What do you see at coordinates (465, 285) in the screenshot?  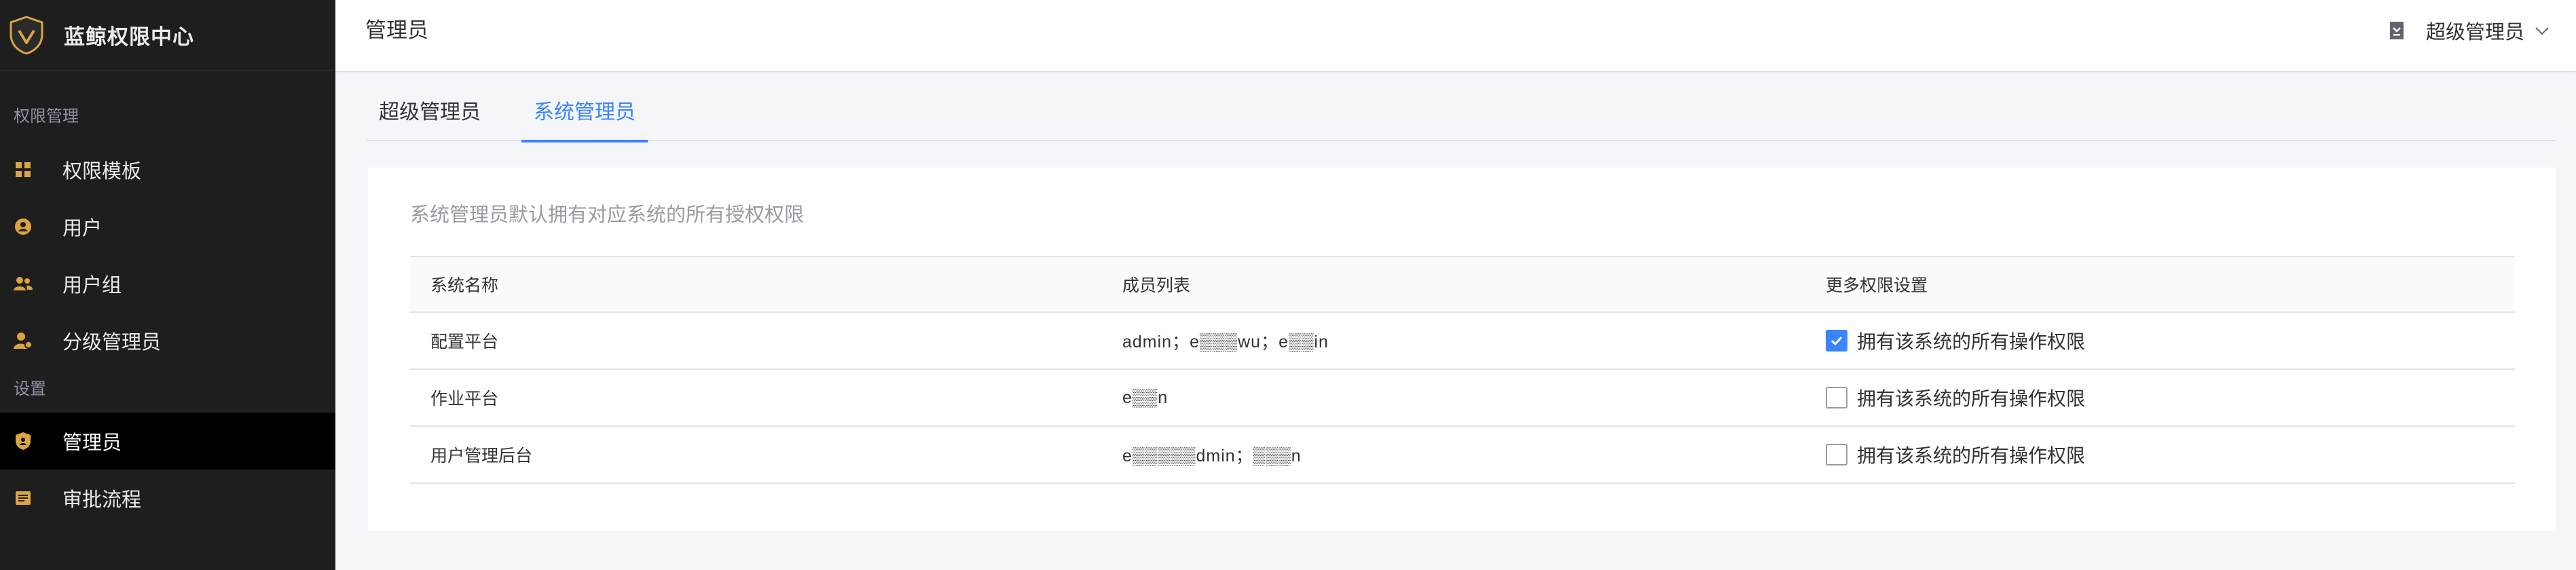 I see `column-header-system: 系统名称` at bounding box center [465, 285].